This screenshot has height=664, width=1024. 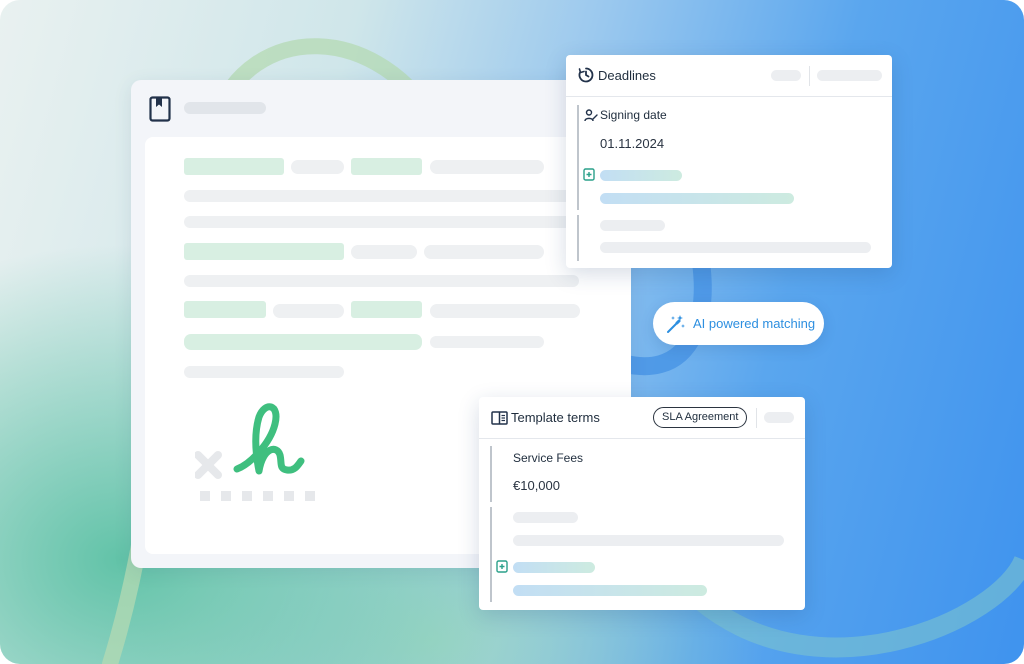 I want to click on magic-wand-icon, so click(x=676, y=324).